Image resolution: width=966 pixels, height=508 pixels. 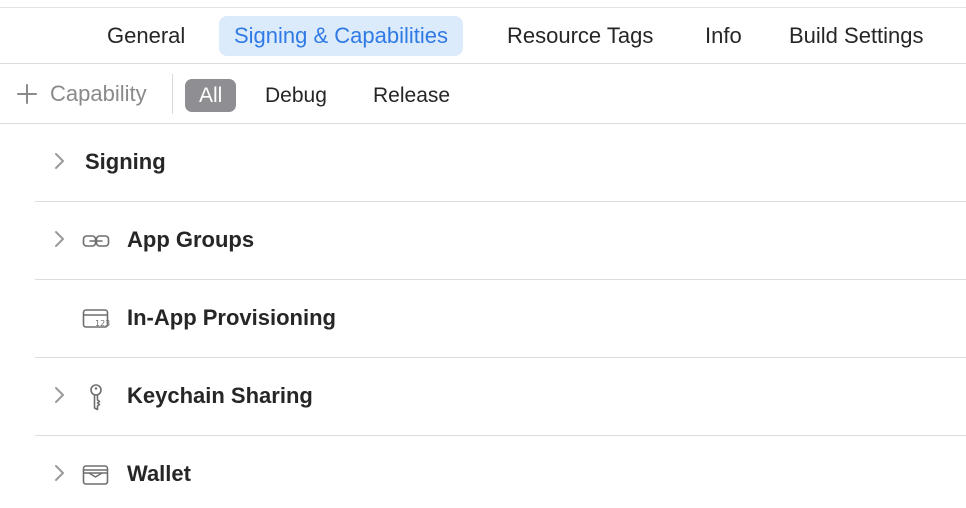 I want to click on capability-label: Wallet, so click(x=159, y=473).